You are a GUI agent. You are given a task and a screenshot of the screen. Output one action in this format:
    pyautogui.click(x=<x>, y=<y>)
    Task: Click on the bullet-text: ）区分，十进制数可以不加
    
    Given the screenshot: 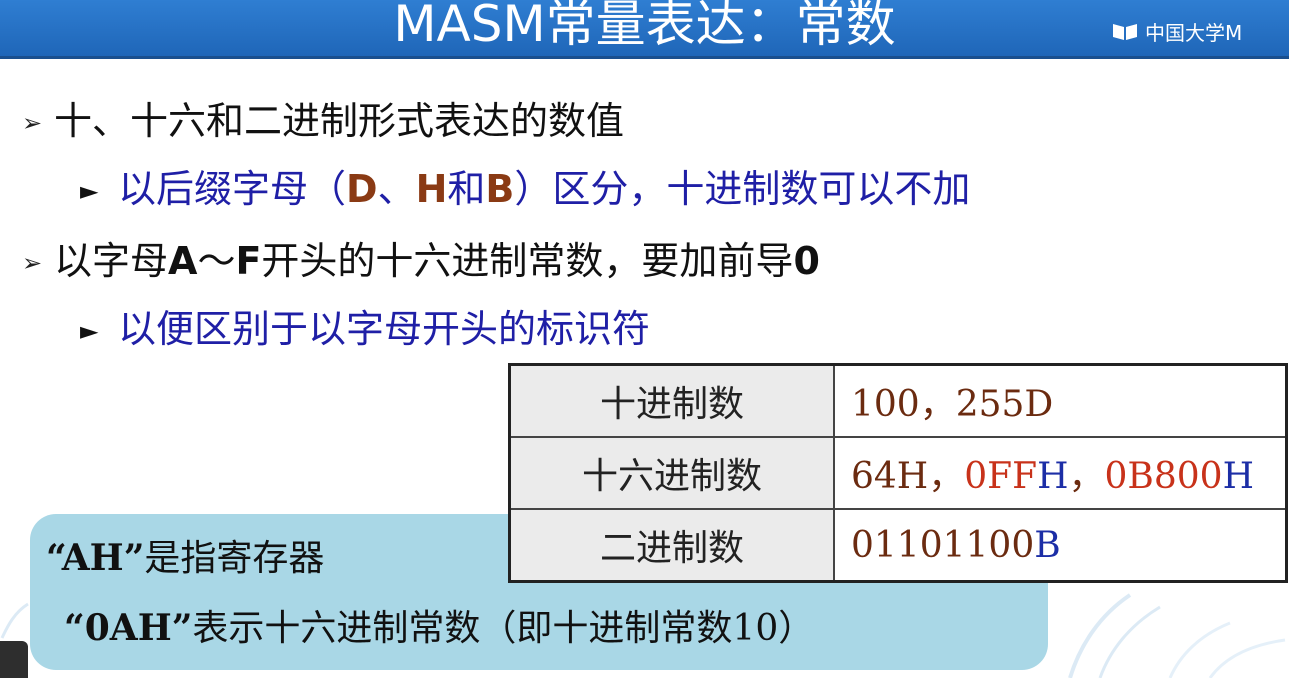 What is the action you would take?
    pyautogui.click(x=742, y=189)
    